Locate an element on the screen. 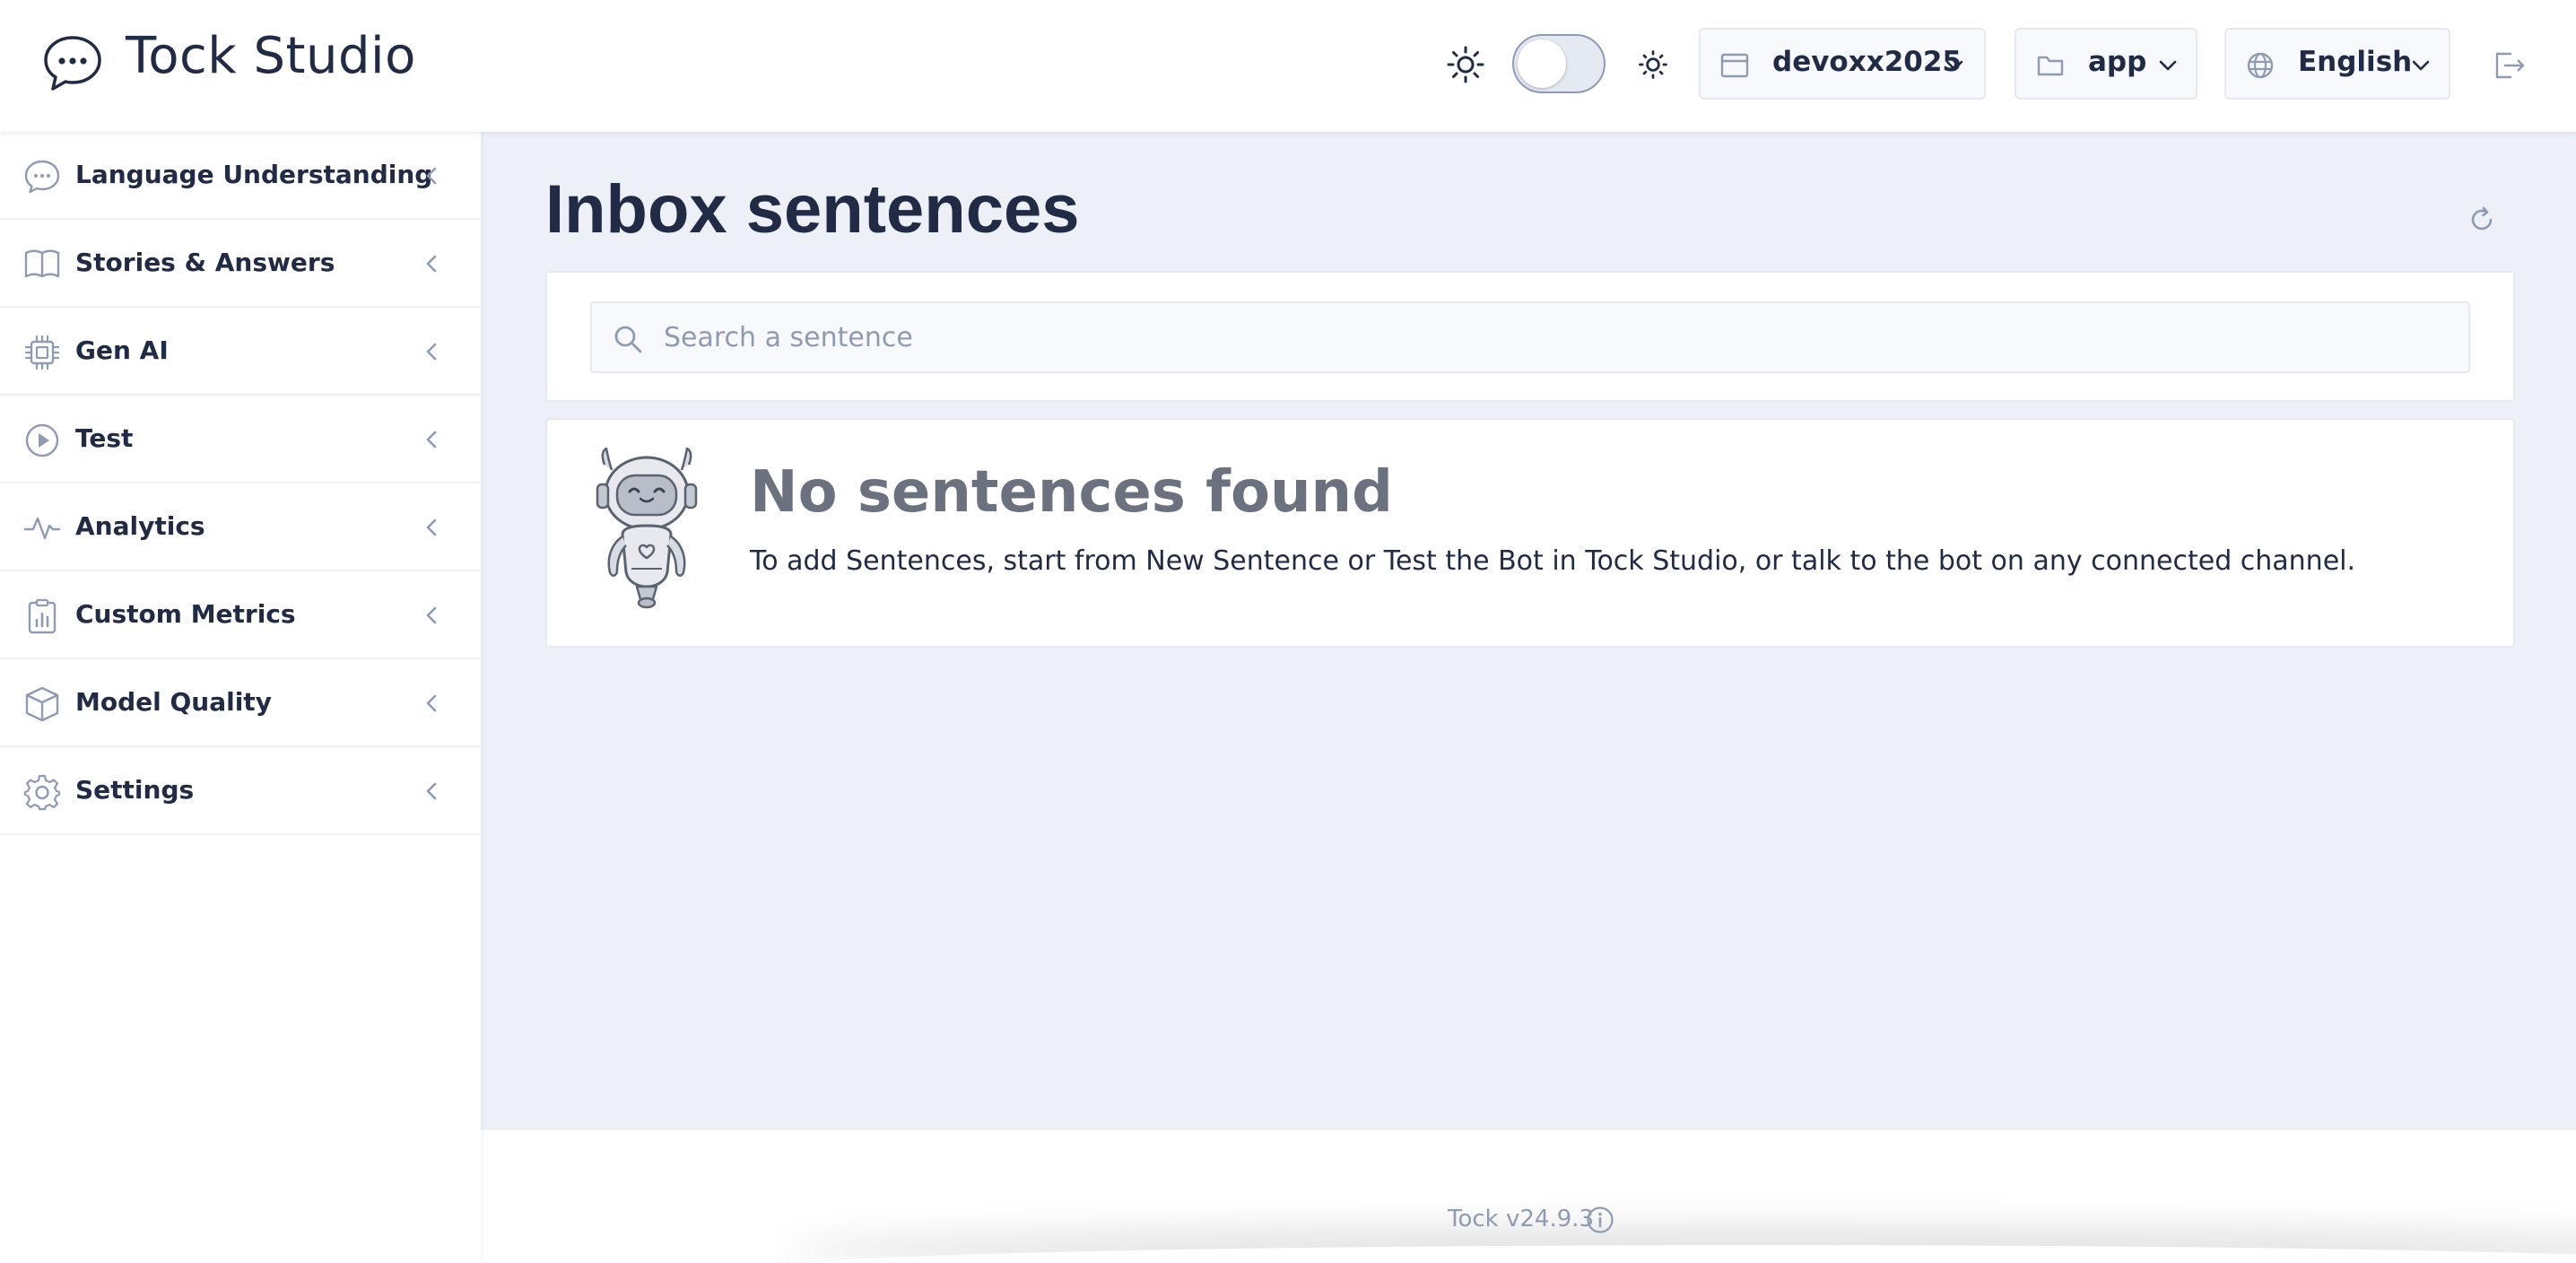 This screenshot has width=2576, height=1263. sidebar-item-language-understanding: Language Understanding is located at coordinates (240, 176).